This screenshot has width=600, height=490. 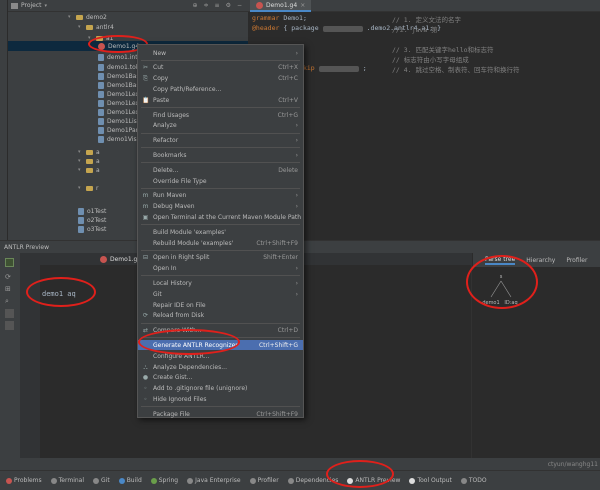 I want to click on menu-item: Package File Ctrl+Shift+F9, so click(x=220, y=414).